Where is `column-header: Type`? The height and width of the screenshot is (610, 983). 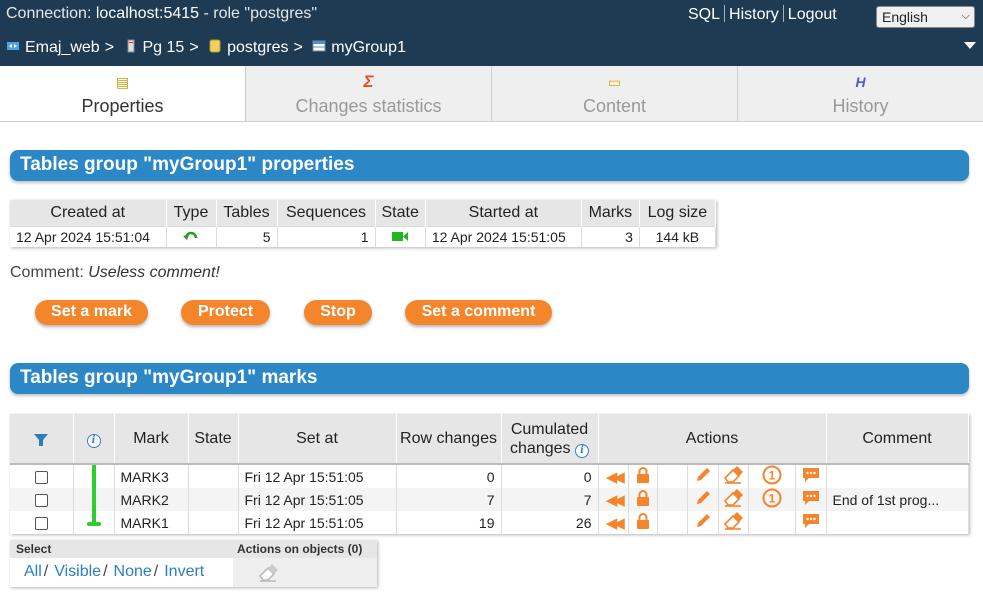
column-header: Type is located at coordinates (191, 213).